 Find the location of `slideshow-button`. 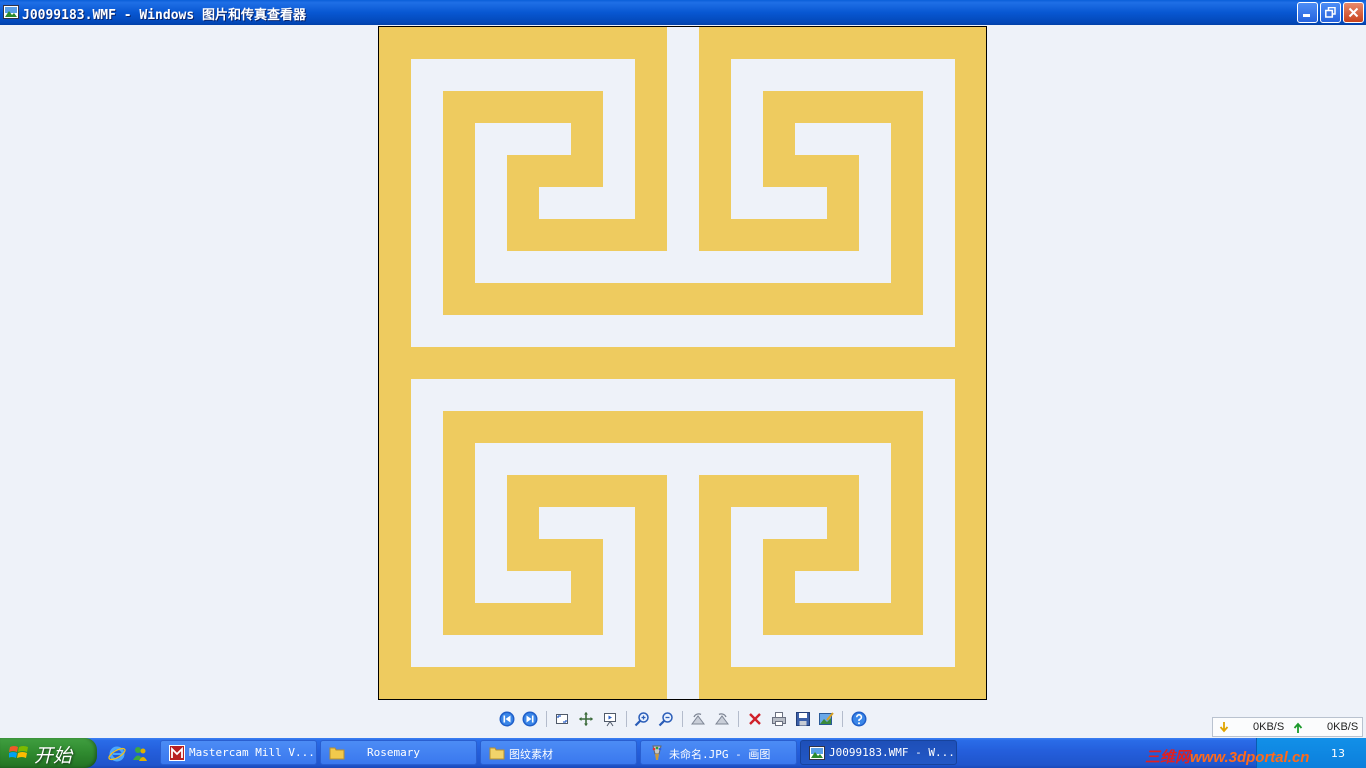

slideshow-button is located at coordinates (610, 719).